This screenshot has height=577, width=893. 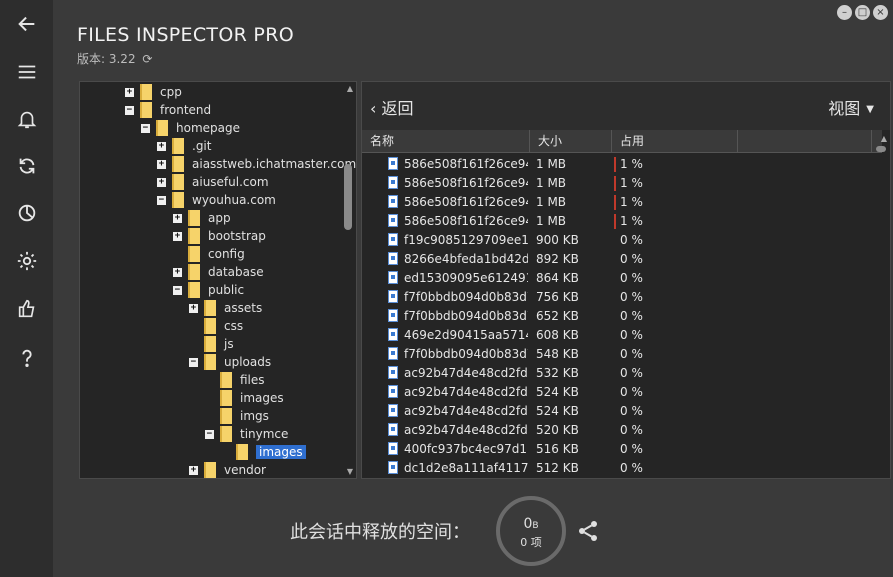 I want to click on tree-item-label: images, so click(x=281, y=452).